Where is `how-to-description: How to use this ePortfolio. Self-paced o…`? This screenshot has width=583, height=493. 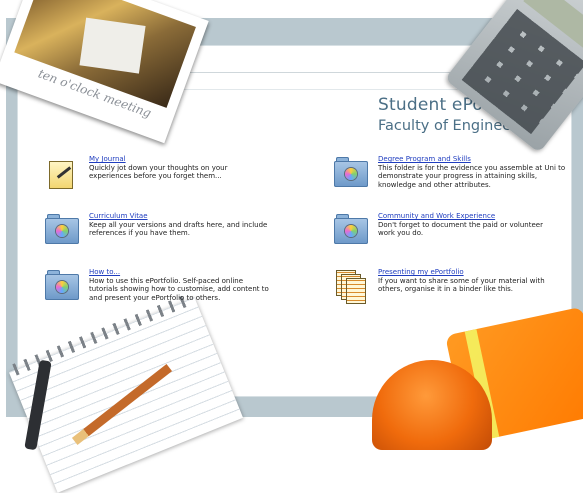 how-to-description: How to use this ePortfolio. Self-paced o… is located at coordinates (179, 289).